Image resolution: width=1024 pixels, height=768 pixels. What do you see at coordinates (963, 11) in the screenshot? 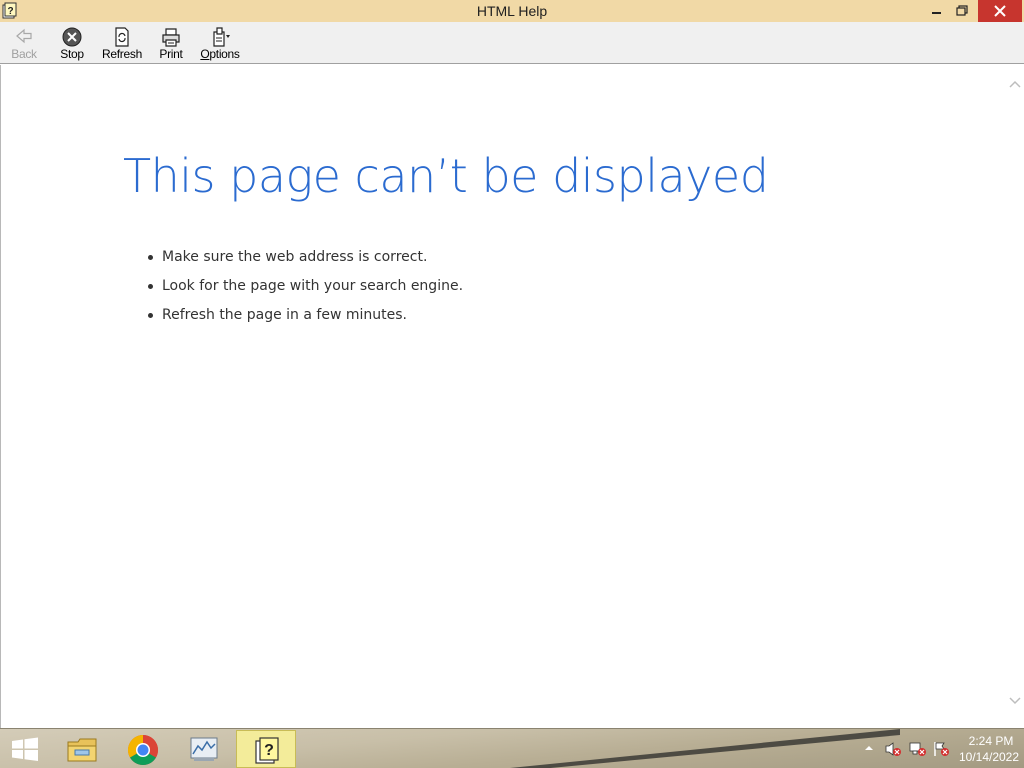
I see `restore-button` at bounding box center [963, 11].